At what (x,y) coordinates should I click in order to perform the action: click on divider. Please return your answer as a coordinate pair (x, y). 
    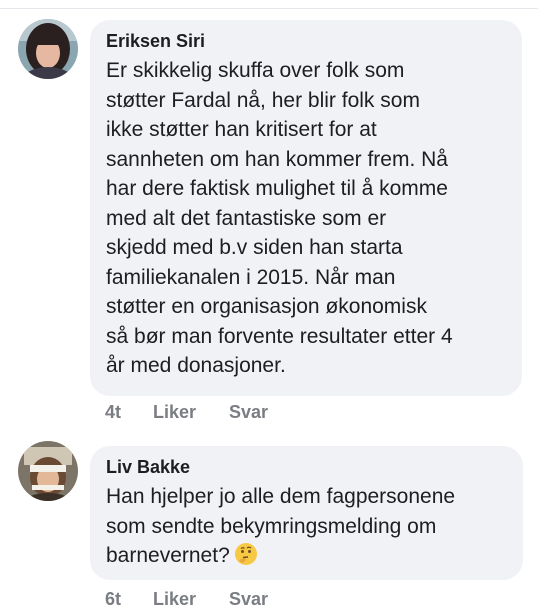
    Looking at the image, I should click on (269, 8).